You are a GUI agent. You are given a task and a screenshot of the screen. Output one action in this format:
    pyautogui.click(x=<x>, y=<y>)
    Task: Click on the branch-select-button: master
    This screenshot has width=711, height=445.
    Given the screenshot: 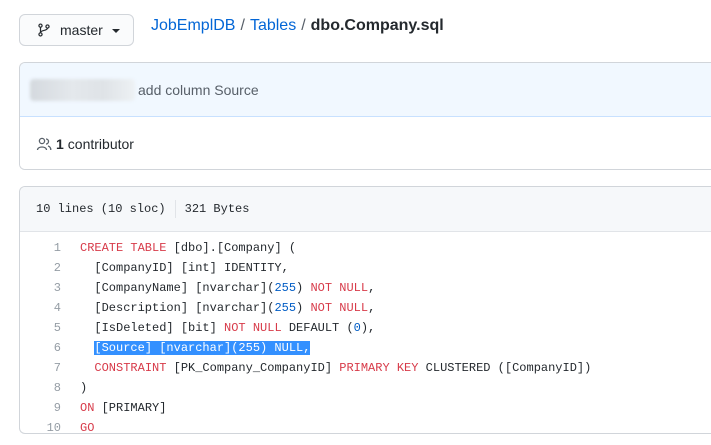 What is the action you would take?
    pyautogui.click(x=76, y=30)
    